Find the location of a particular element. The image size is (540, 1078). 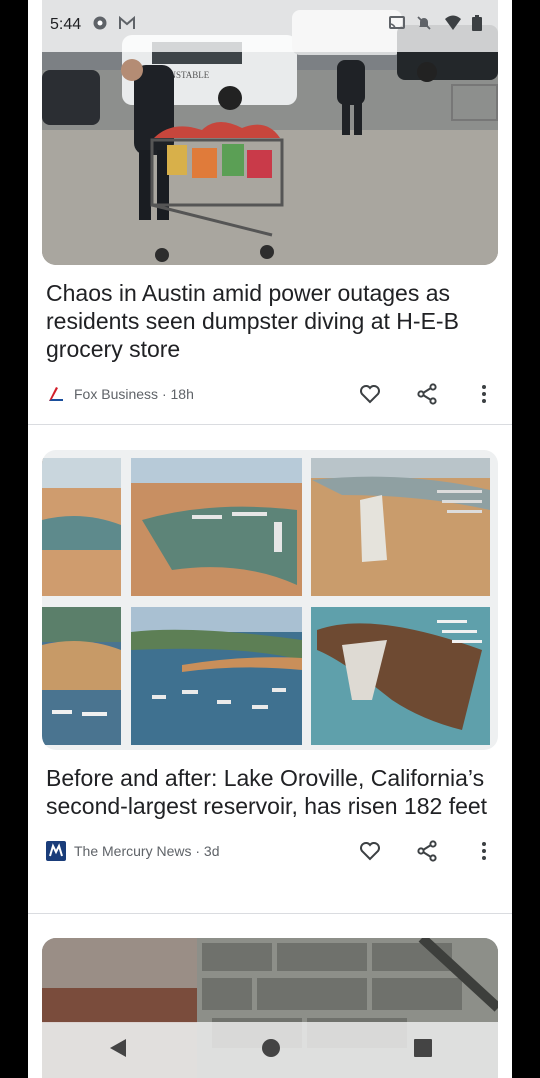

app-notification-icon is located at coordinates (101, 24).